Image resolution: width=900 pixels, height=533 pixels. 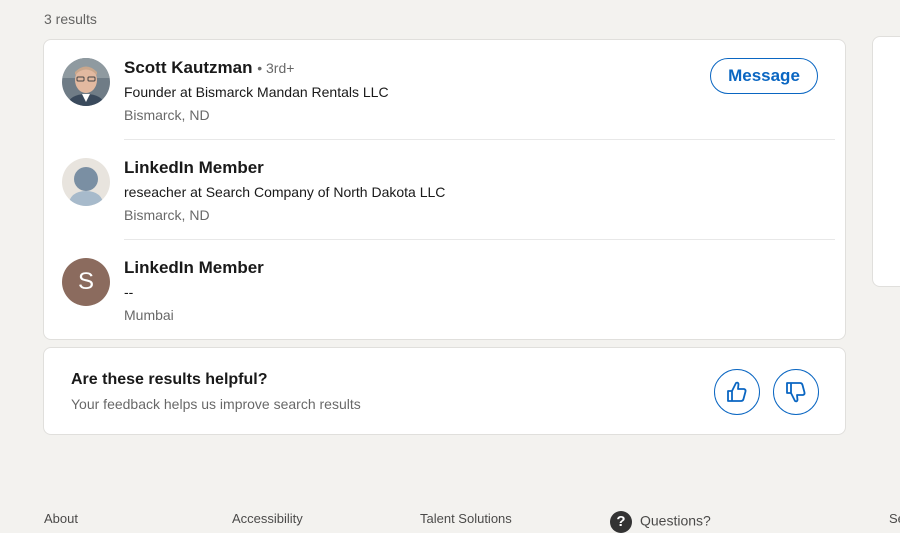 What do you see at coordinates (86, 282) in the screenshot?
I see `avatar: S` at bounding box center [86, 282].